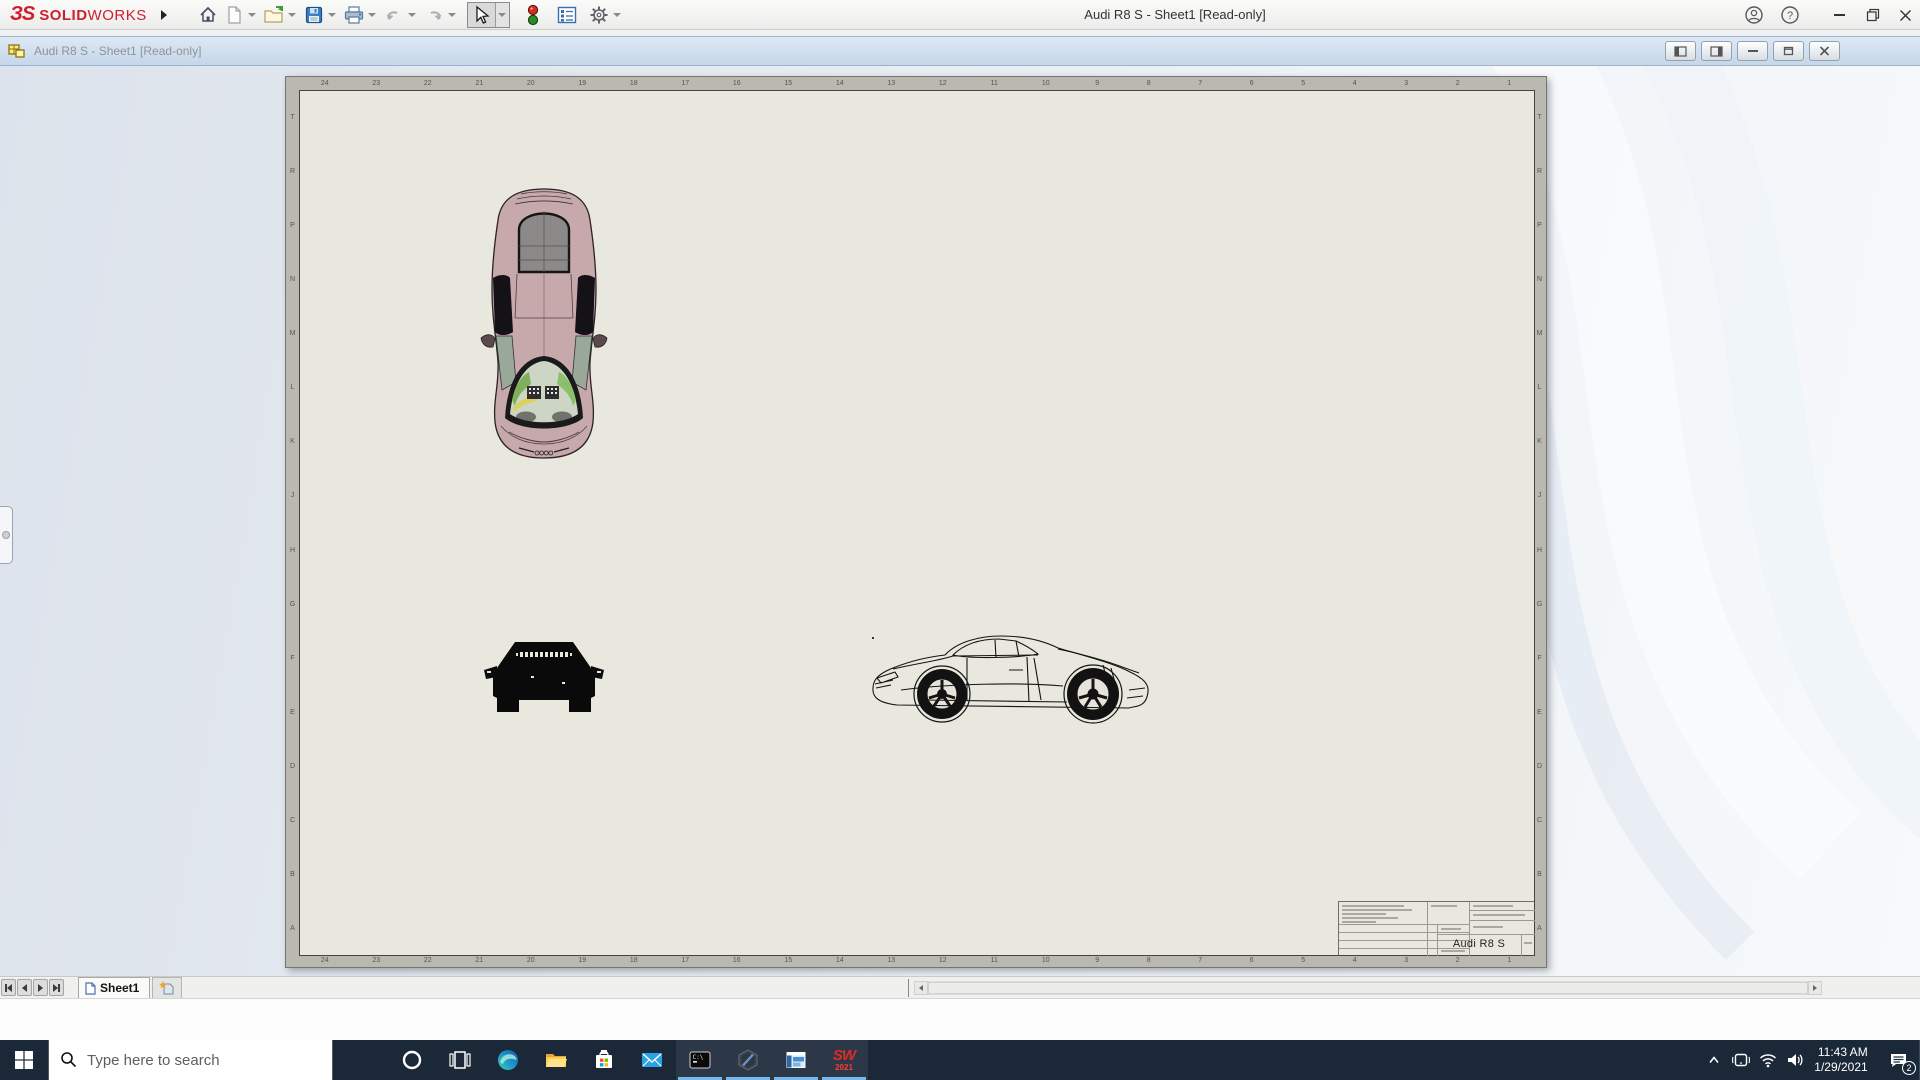 The width and height of the screenshot is (1920, 1080). What do you see at coordinates (508, 1060) in the screenshot?
I see `taskbar-edge-button` at bounding box center [508, 1060].